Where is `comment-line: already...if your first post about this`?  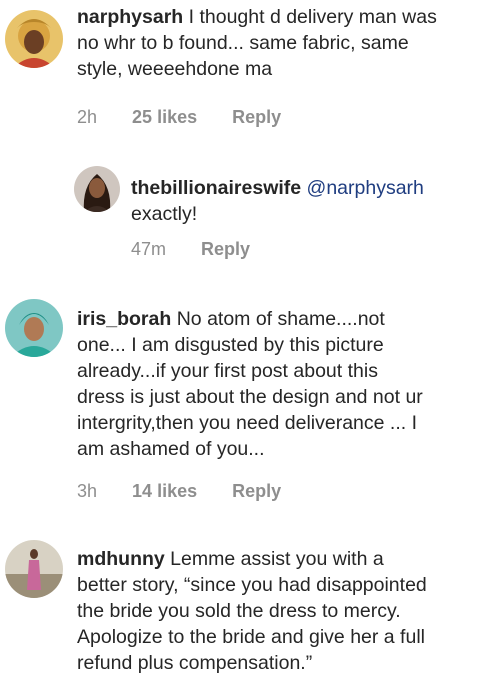 comment-line: already...if your first post about this is located at coordinates (227, 371).